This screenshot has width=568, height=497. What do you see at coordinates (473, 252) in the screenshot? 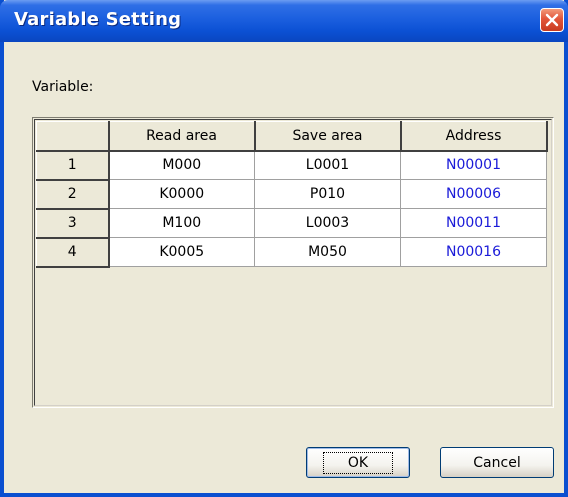
I see `address-cell: N00016` at bounding box center [473, 252].